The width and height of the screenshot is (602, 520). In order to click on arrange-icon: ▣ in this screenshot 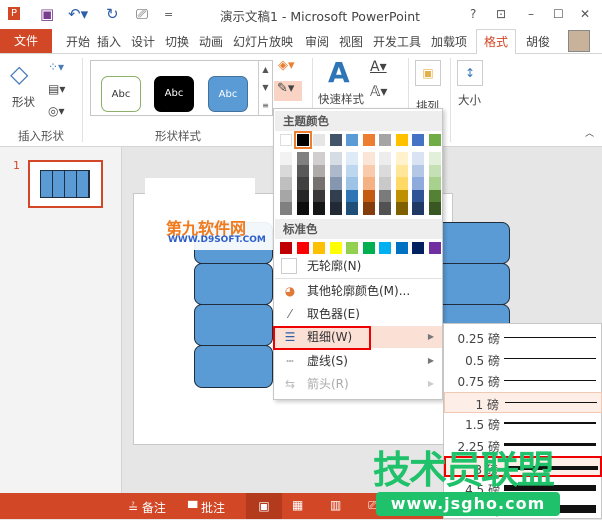, I will do `click(428, 73)`.